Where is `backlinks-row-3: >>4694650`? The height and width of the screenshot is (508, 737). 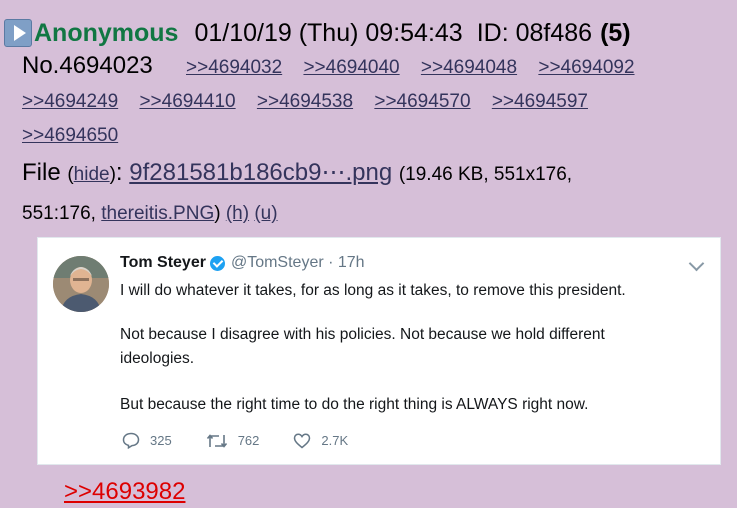
backlinks-row-3: >>4694650 is located at coordinates (70, 136).